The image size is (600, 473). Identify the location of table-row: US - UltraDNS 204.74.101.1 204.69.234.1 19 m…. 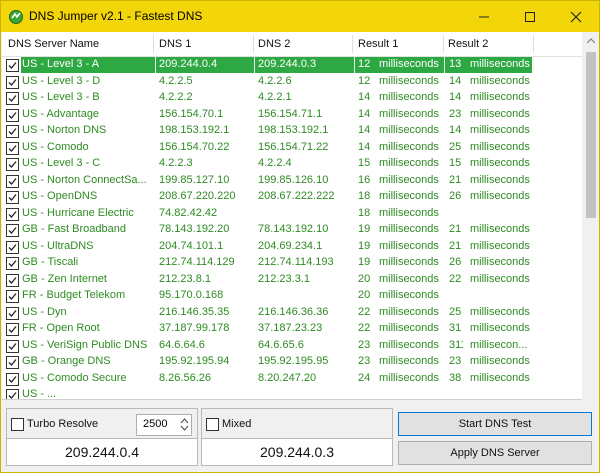
(292, 247).